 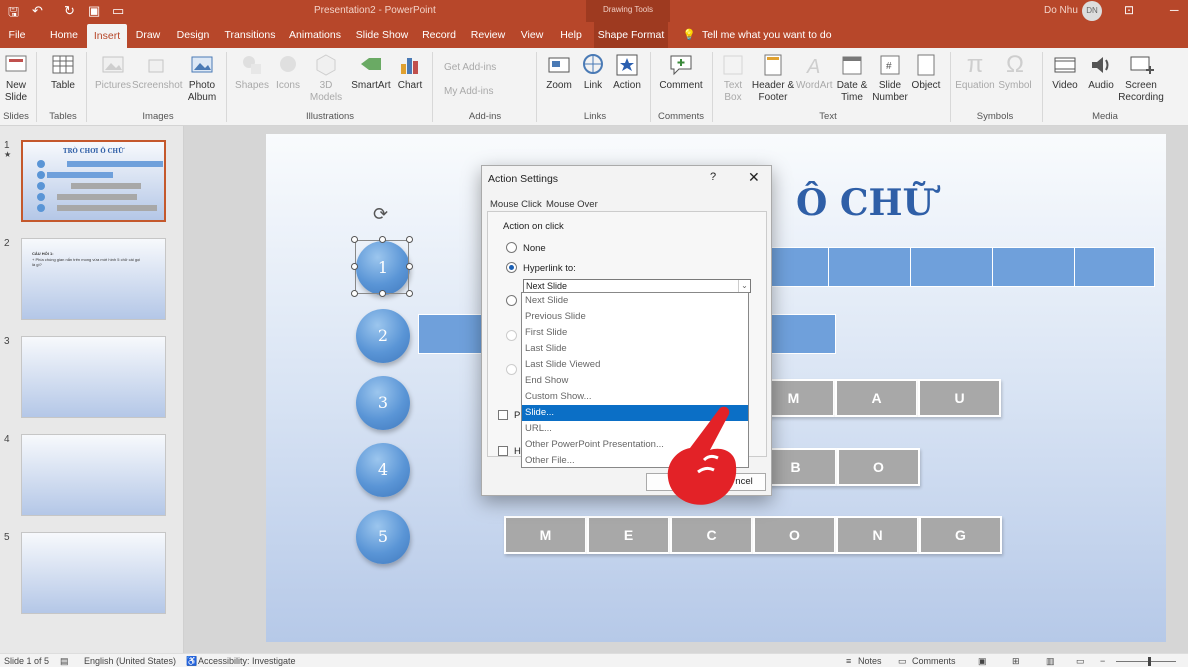 I want to click on action-button: Action, so click(x=627, y=72).